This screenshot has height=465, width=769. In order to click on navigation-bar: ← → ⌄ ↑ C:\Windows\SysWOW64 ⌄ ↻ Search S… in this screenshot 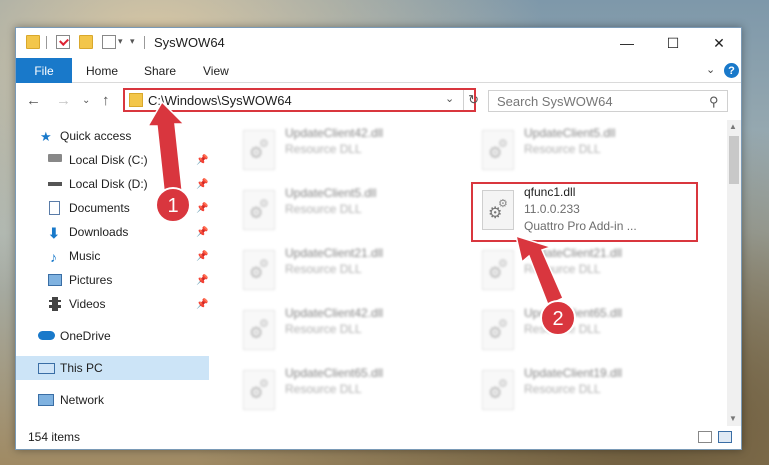, I will do `click(378, 101)`.